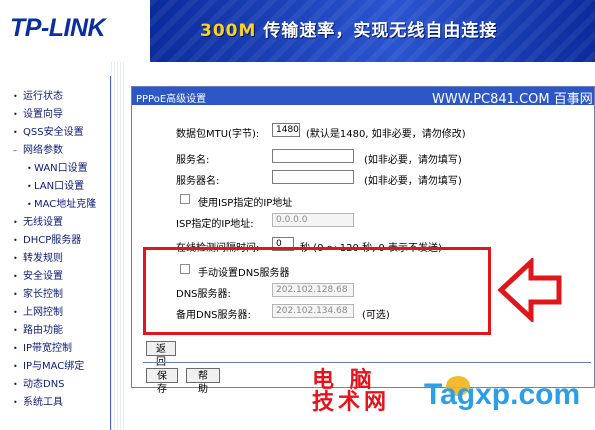 This screenshot has width=595, height=430. What do you see at coordinates (218, 134) in the screenshot?
I see `mtu-label: 数据包MTU(字节):` at bounding box center [218, 134].